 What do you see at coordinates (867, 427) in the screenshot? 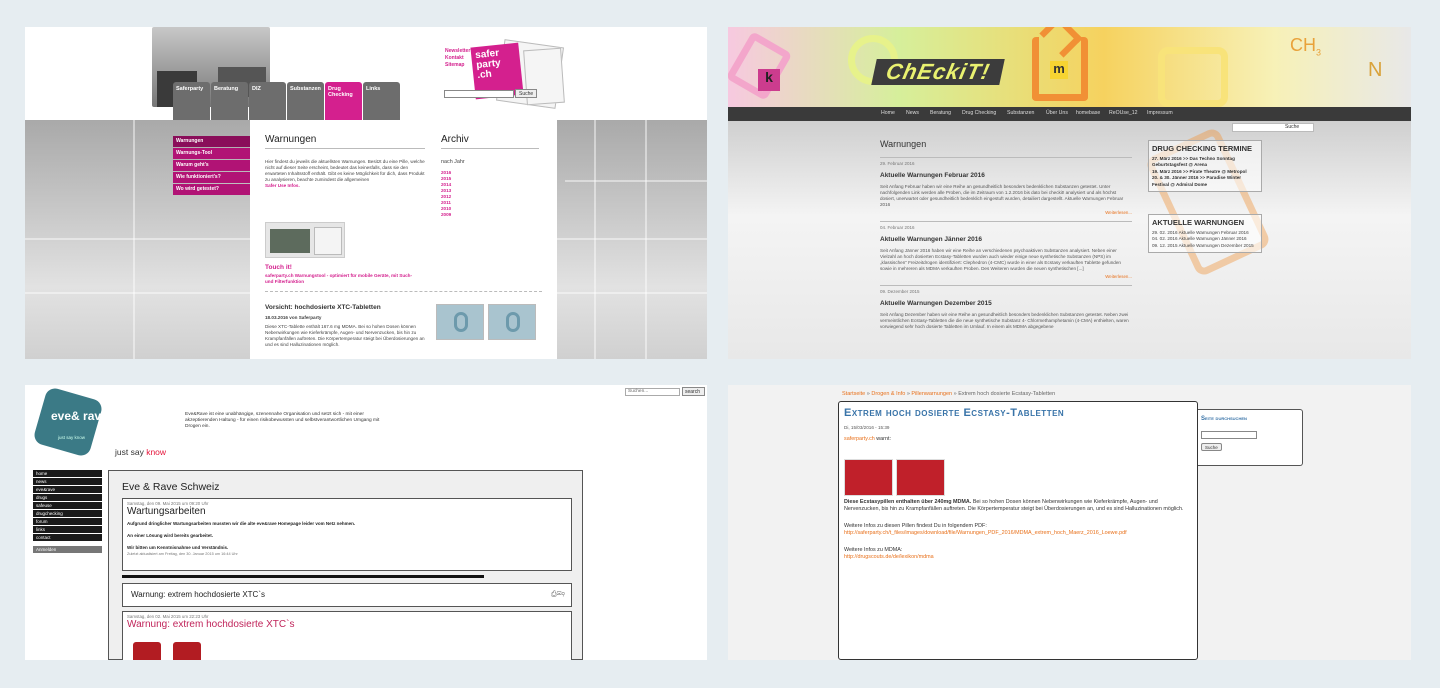
I see `article-date: Di, 15/03/2016 - 15:39` at bounding box center [867, 427].